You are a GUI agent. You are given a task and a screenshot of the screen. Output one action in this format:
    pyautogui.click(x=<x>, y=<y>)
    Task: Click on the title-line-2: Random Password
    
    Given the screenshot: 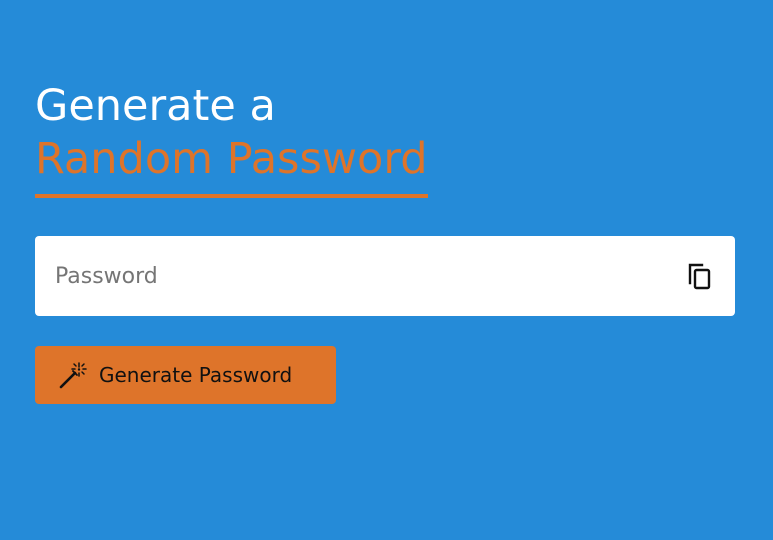 What is the action you would take?
    pyautogui.click(x=231, y=165)
    